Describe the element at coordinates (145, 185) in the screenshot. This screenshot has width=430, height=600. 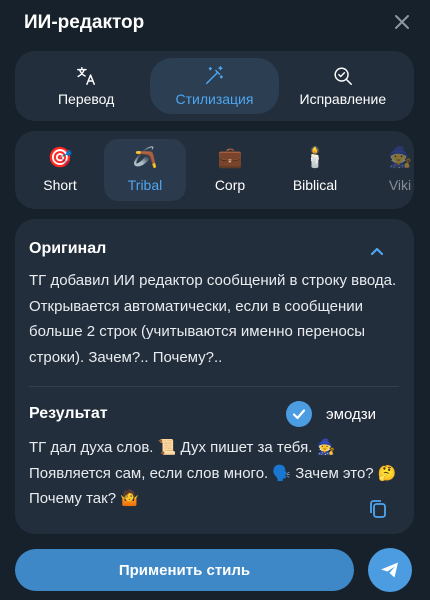
I see `style-label: Tribal` at that location.